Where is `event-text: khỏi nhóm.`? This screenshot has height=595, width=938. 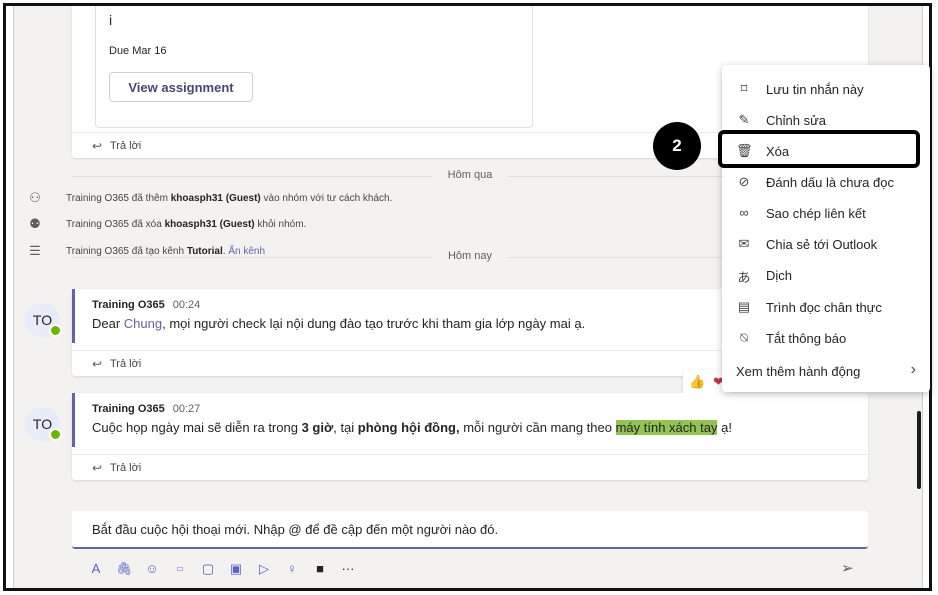
event-text: khỏi nhóm. is located at coordinates (280, 224).